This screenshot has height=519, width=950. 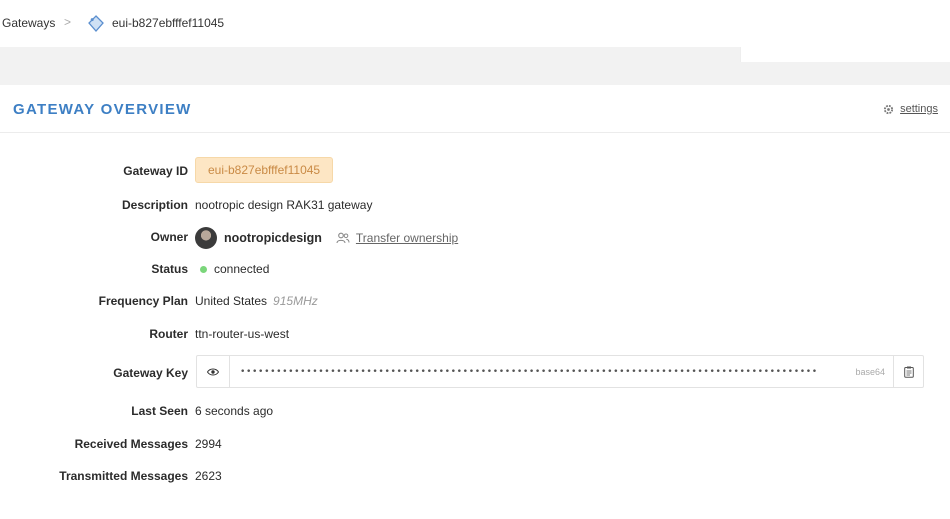 I want to click on owner-value: nootropicdesign Transfer ownership, so click(x=326, y=238).